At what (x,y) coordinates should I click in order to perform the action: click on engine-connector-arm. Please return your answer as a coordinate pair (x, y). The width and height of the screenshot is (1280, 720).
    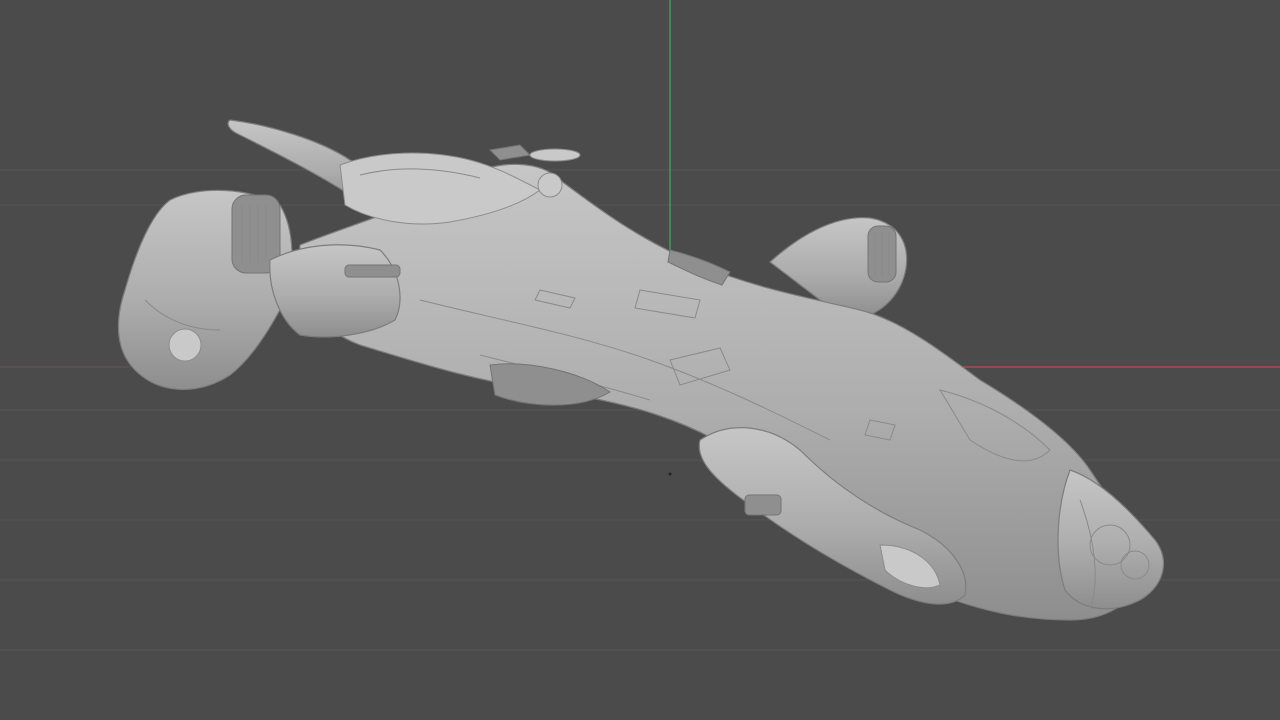
    Looking at the image, I should click on (335, 291).